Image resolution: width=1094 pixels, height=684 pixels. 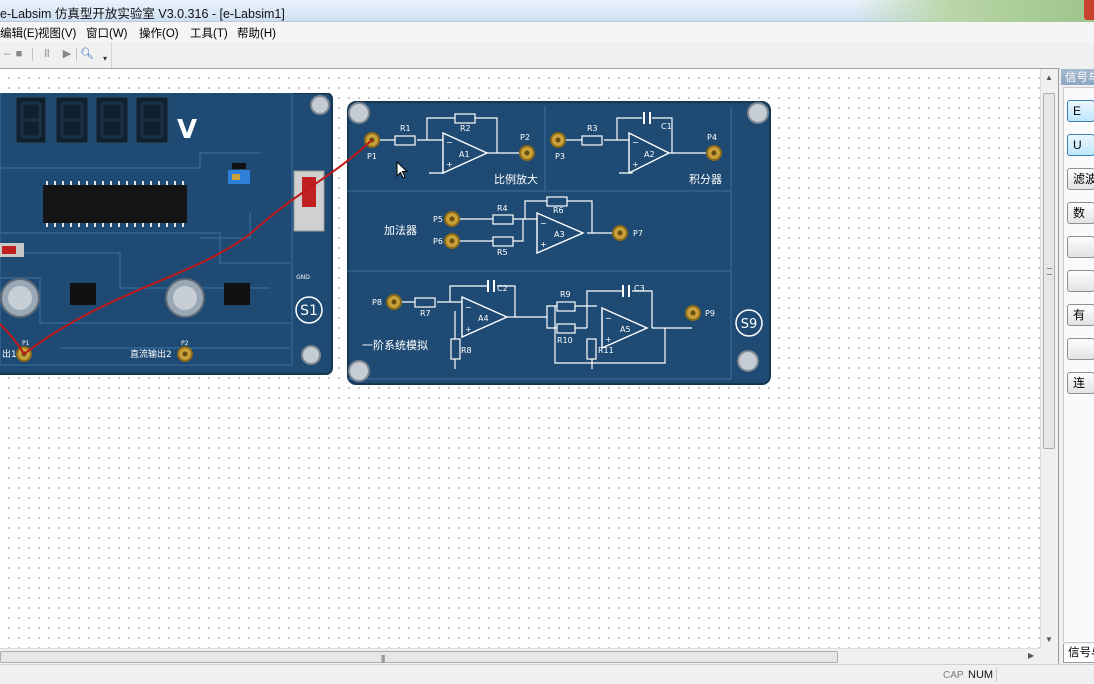 What do you see at coordinates (56, 55) in the screenshot?
I see `toolbar: – ■ ll ▶ 🔍︎ ▾` at bounding box center [56, 55].